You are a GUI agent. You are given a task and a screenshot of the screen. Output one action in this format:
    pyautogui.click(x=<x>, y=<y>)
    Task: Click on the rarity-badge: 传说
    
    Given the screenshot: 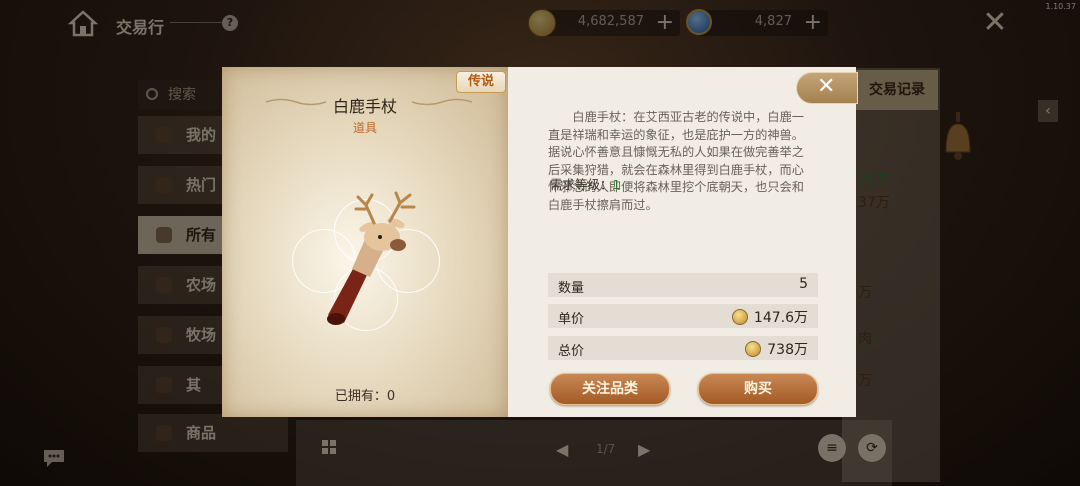 What is the action you would take?
    pyautogui.click(x=481, y=82)
    